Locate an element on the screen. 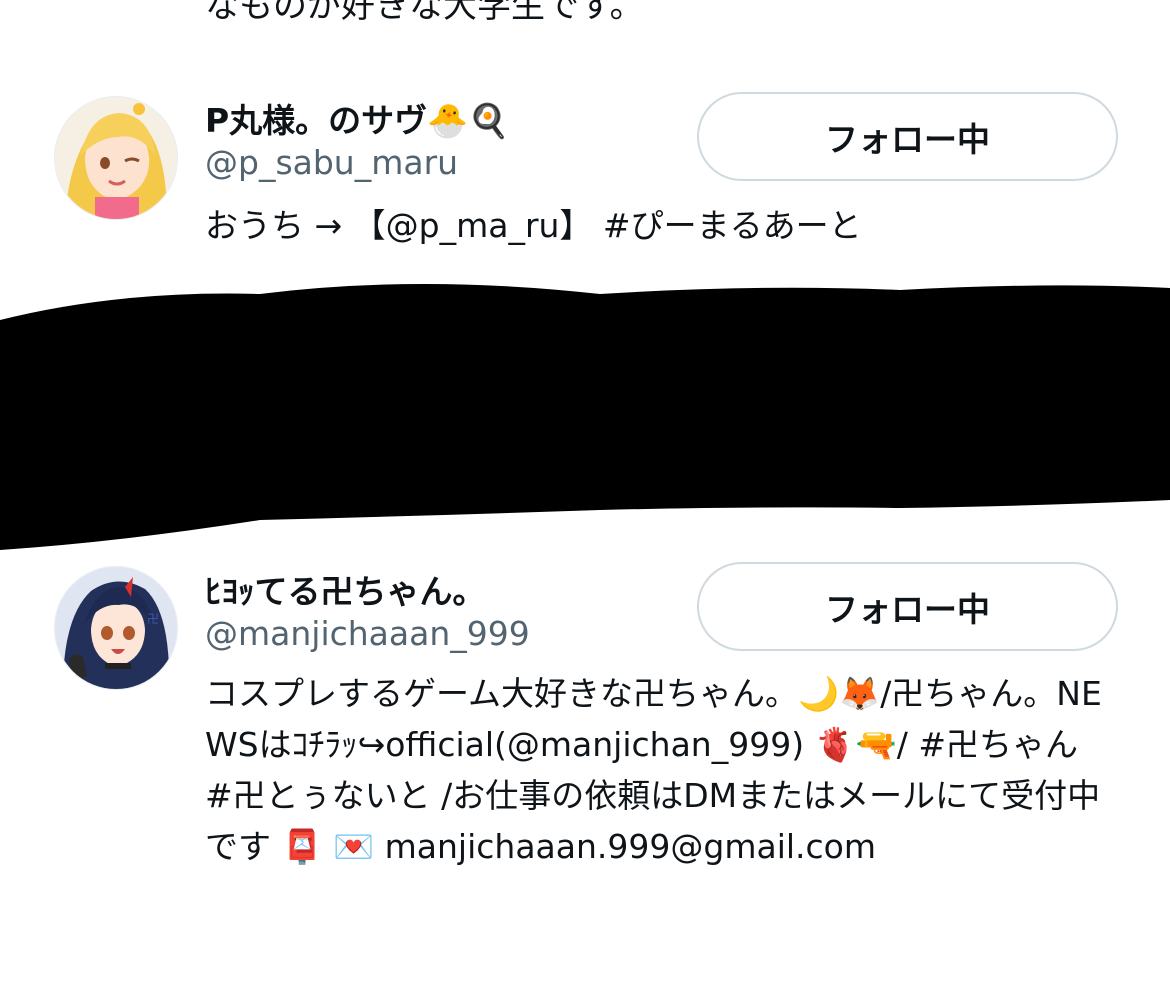  user-handle: @manjichaaan_999 is located at coordinates (367, 633).